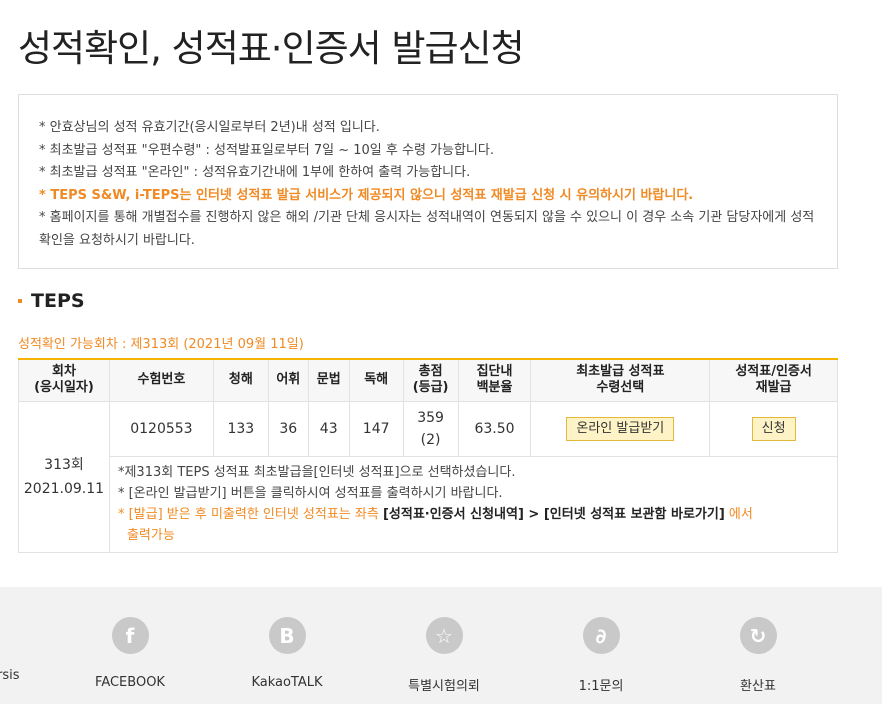 This screenshot has height=704, width=882. What do you see at coordinates (376, 380) in the screenshot?
I see `header-reading: 독해` at bounding box center [376, 380].